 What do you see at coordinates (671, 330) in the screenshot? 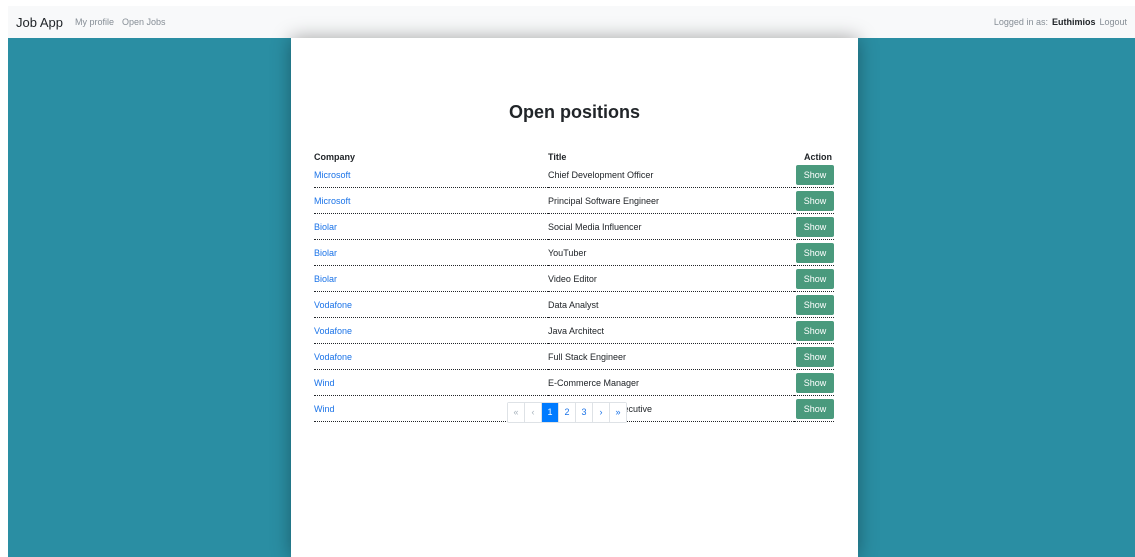
I see `job-title-cell: Java Architect` at bounding box center [671, 330].